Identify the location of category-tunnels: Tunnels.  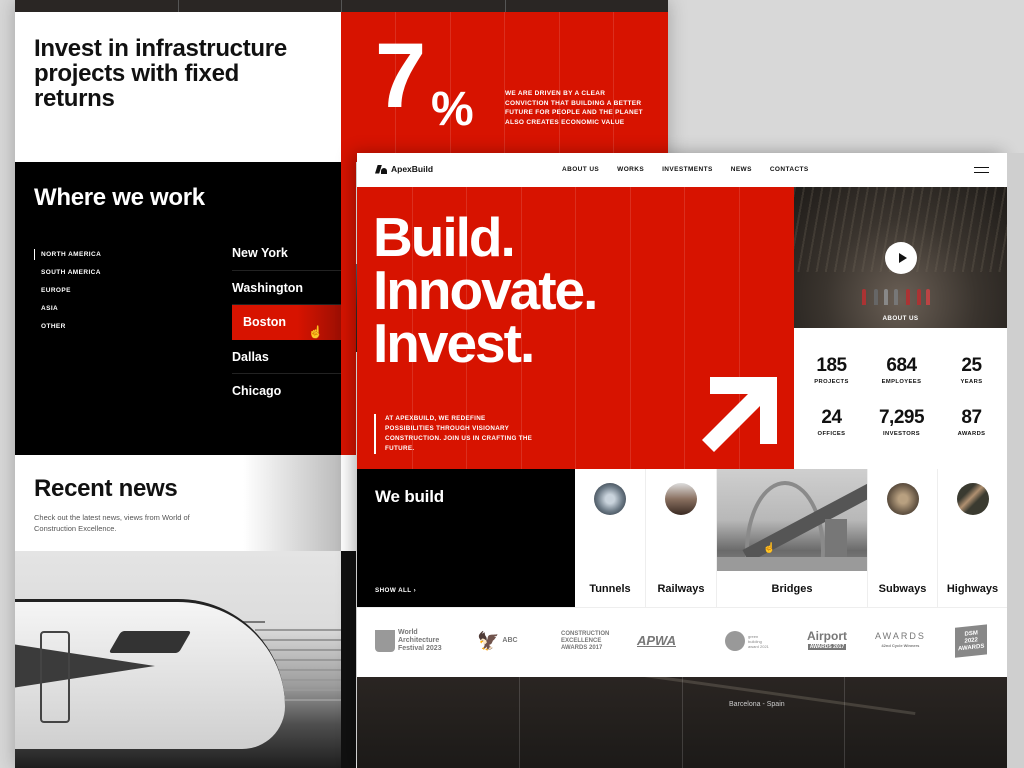
(610, 538).